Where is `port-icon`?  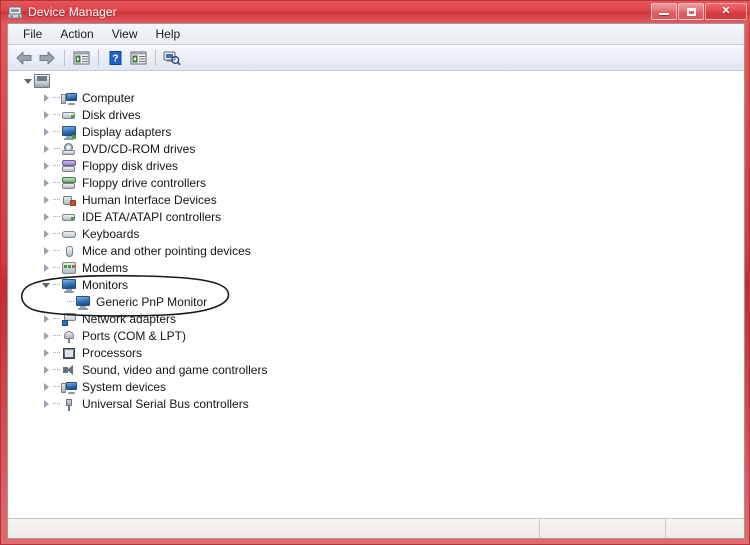 port-icon is located at coordinates (69, 336).